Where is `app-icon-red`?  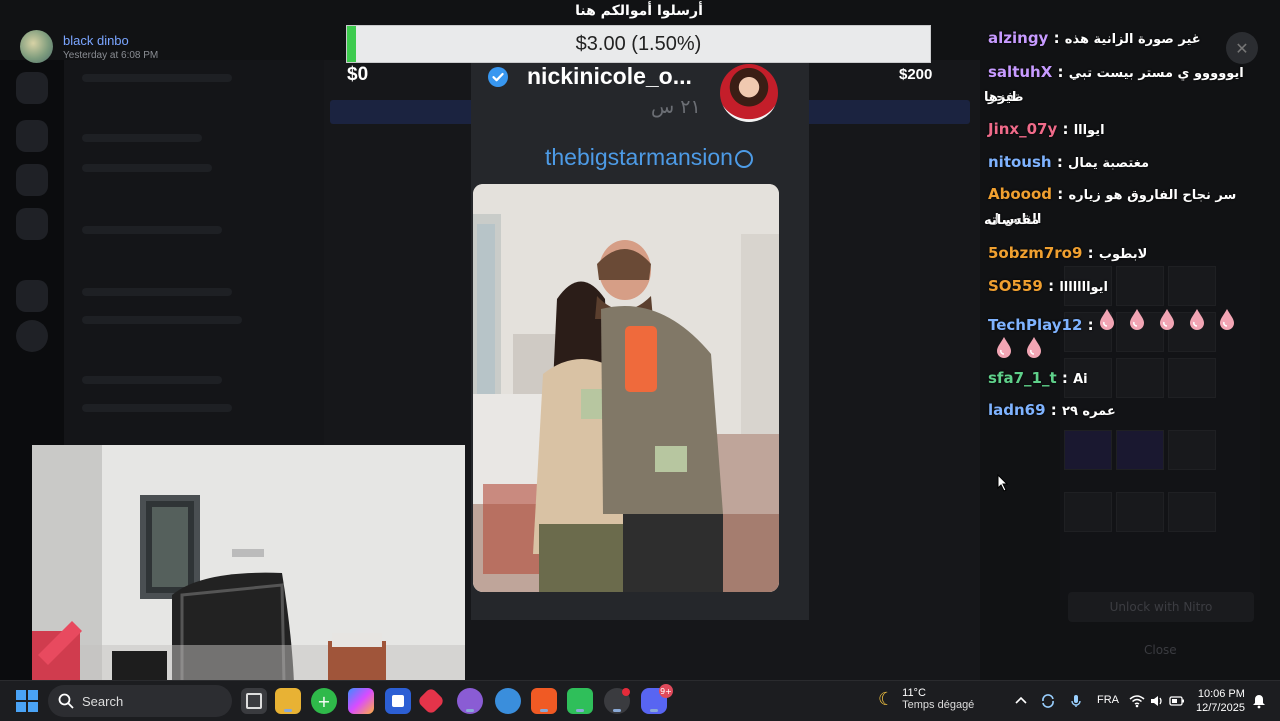
app-icon-red is located at coordinates (431, 701).